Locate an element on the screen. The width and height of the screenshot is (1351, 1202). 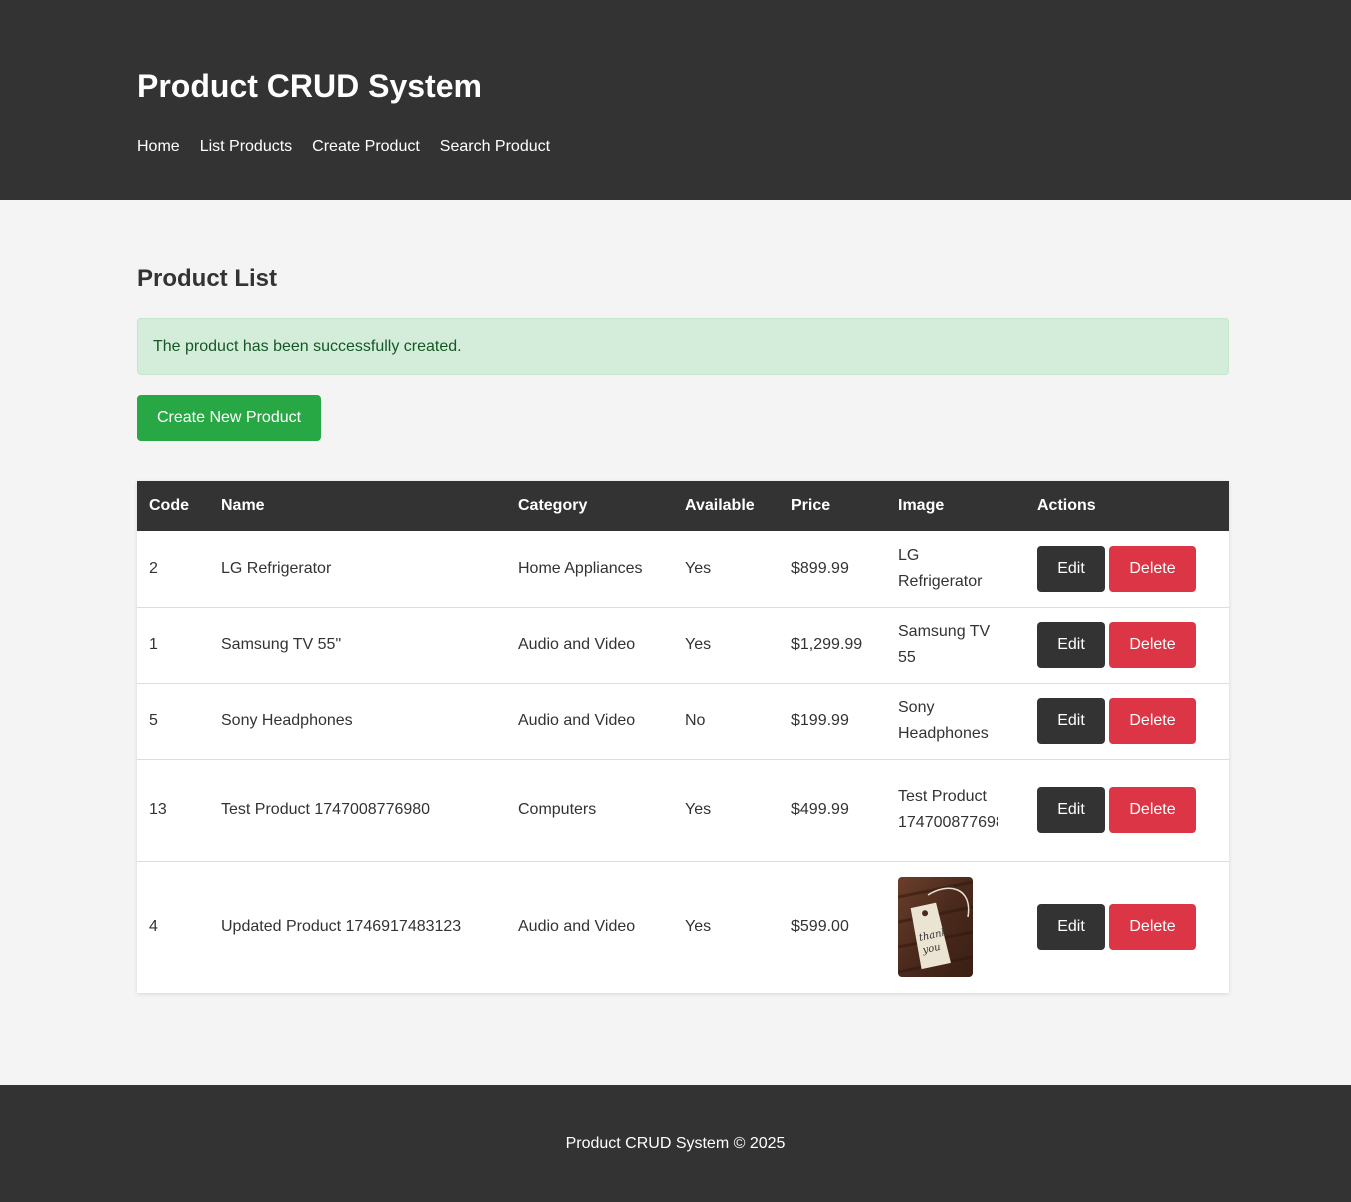
nav-list-products: List Products is located at coordinates (246, 147).